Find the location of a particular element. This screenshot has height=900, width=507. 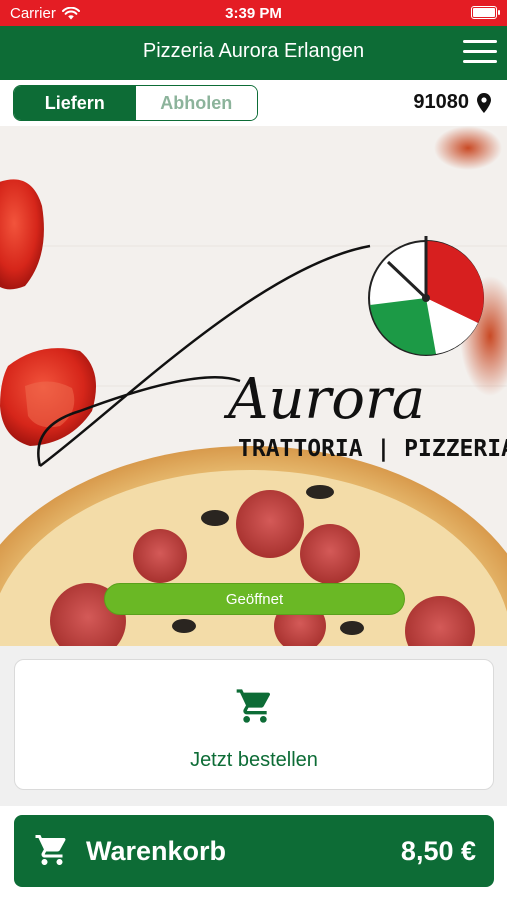

spice-pile is located at coordinates (468, 148).